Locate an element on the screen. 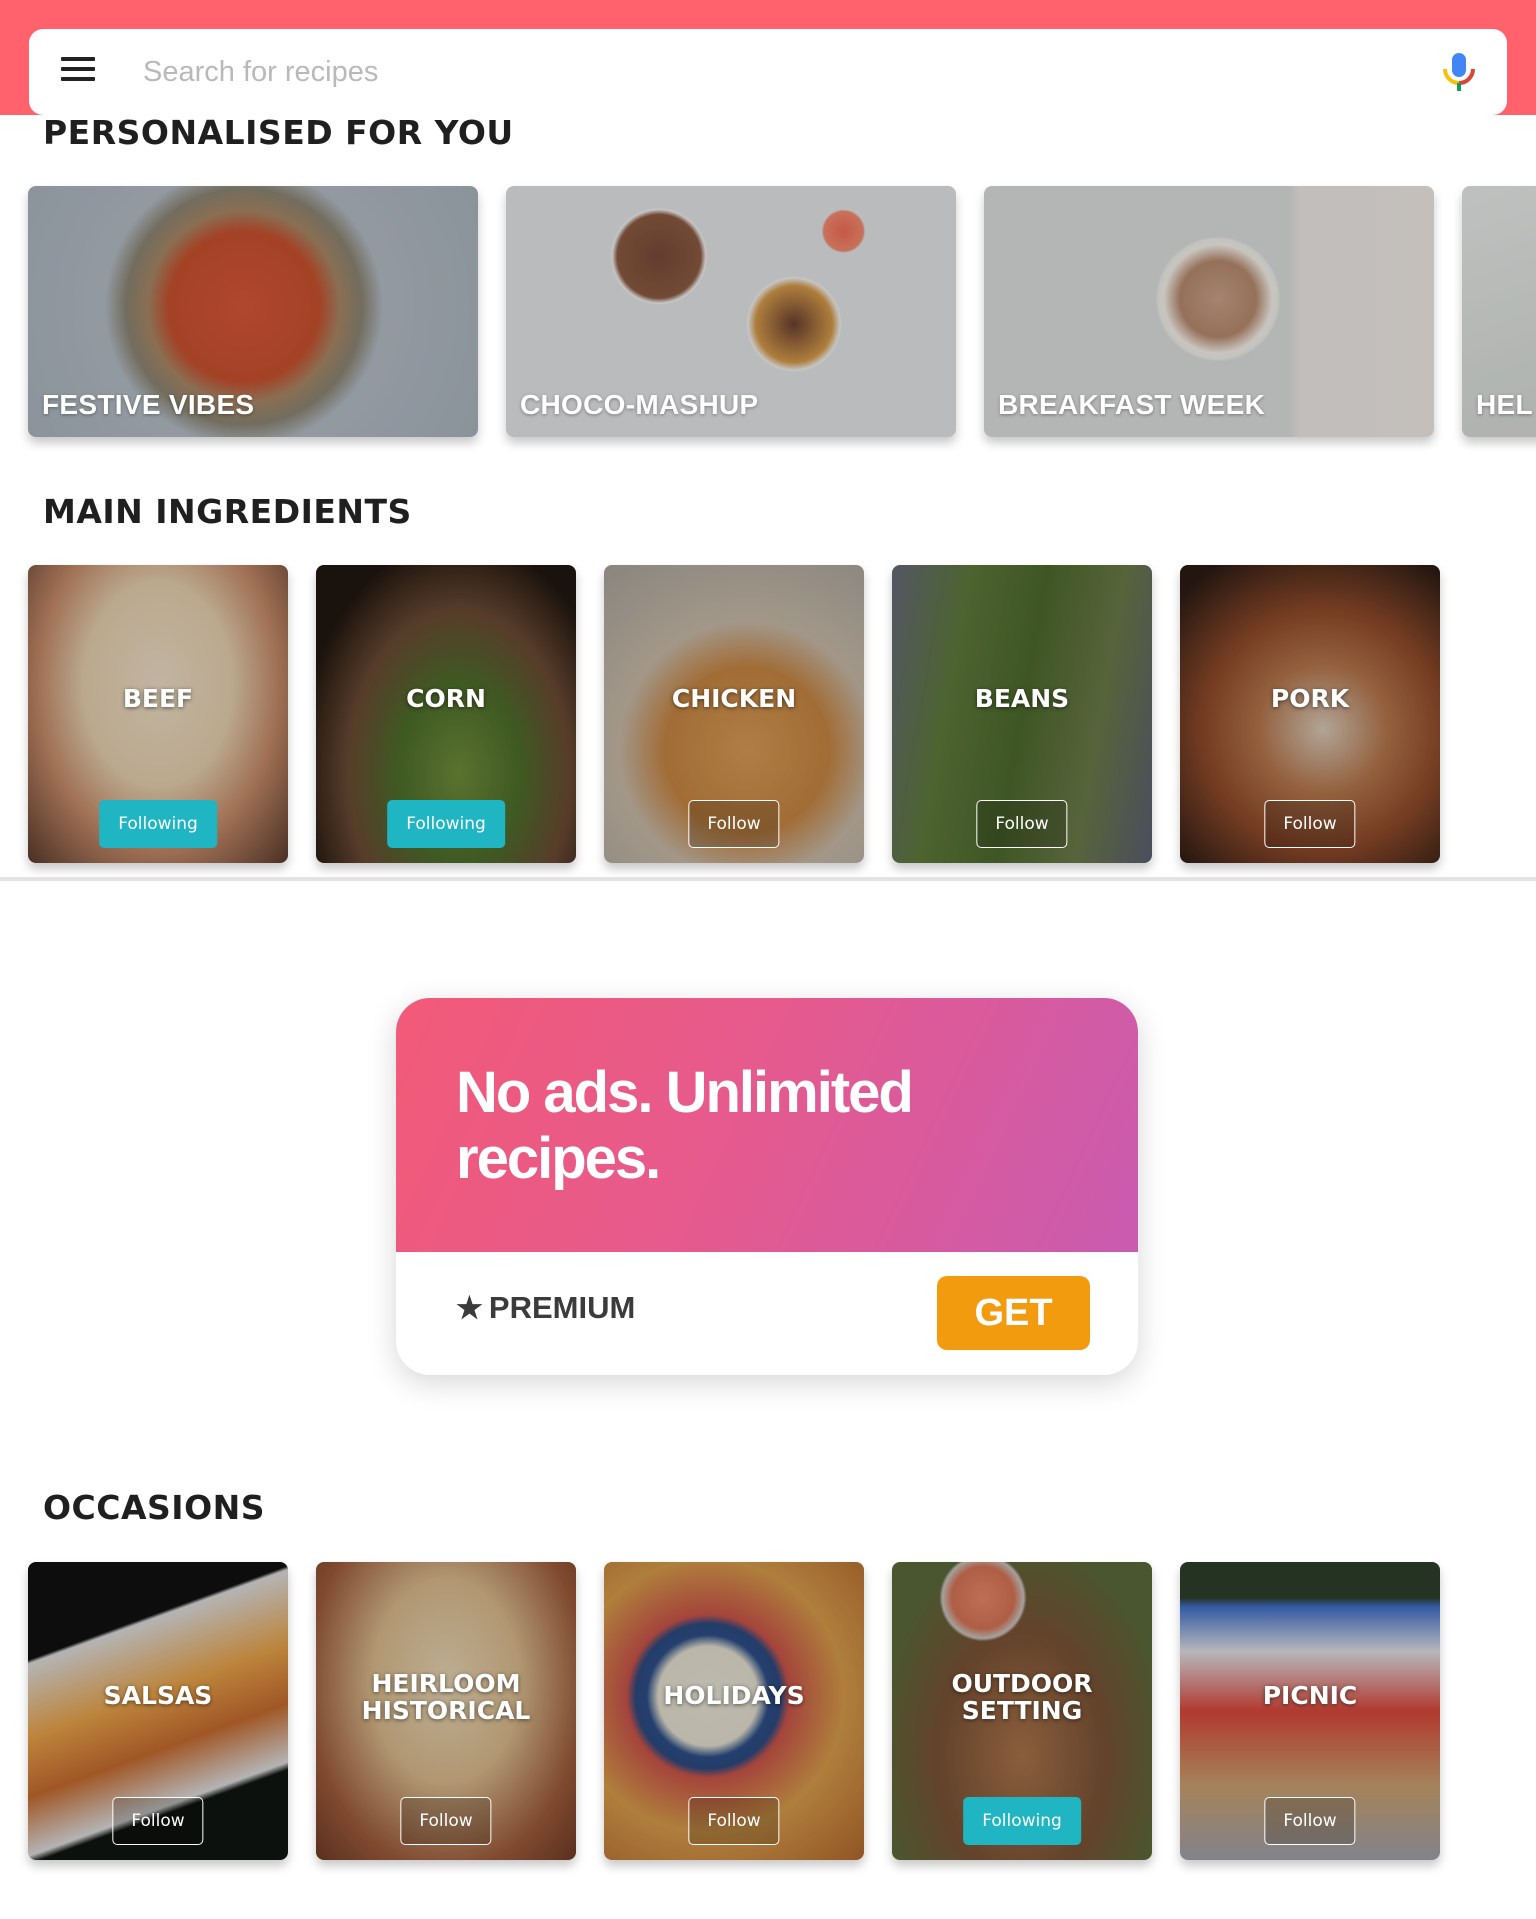 The width and height of the screenshot is (1536, 1919). star-icon: ★ is located at coordinates (469, 1308).